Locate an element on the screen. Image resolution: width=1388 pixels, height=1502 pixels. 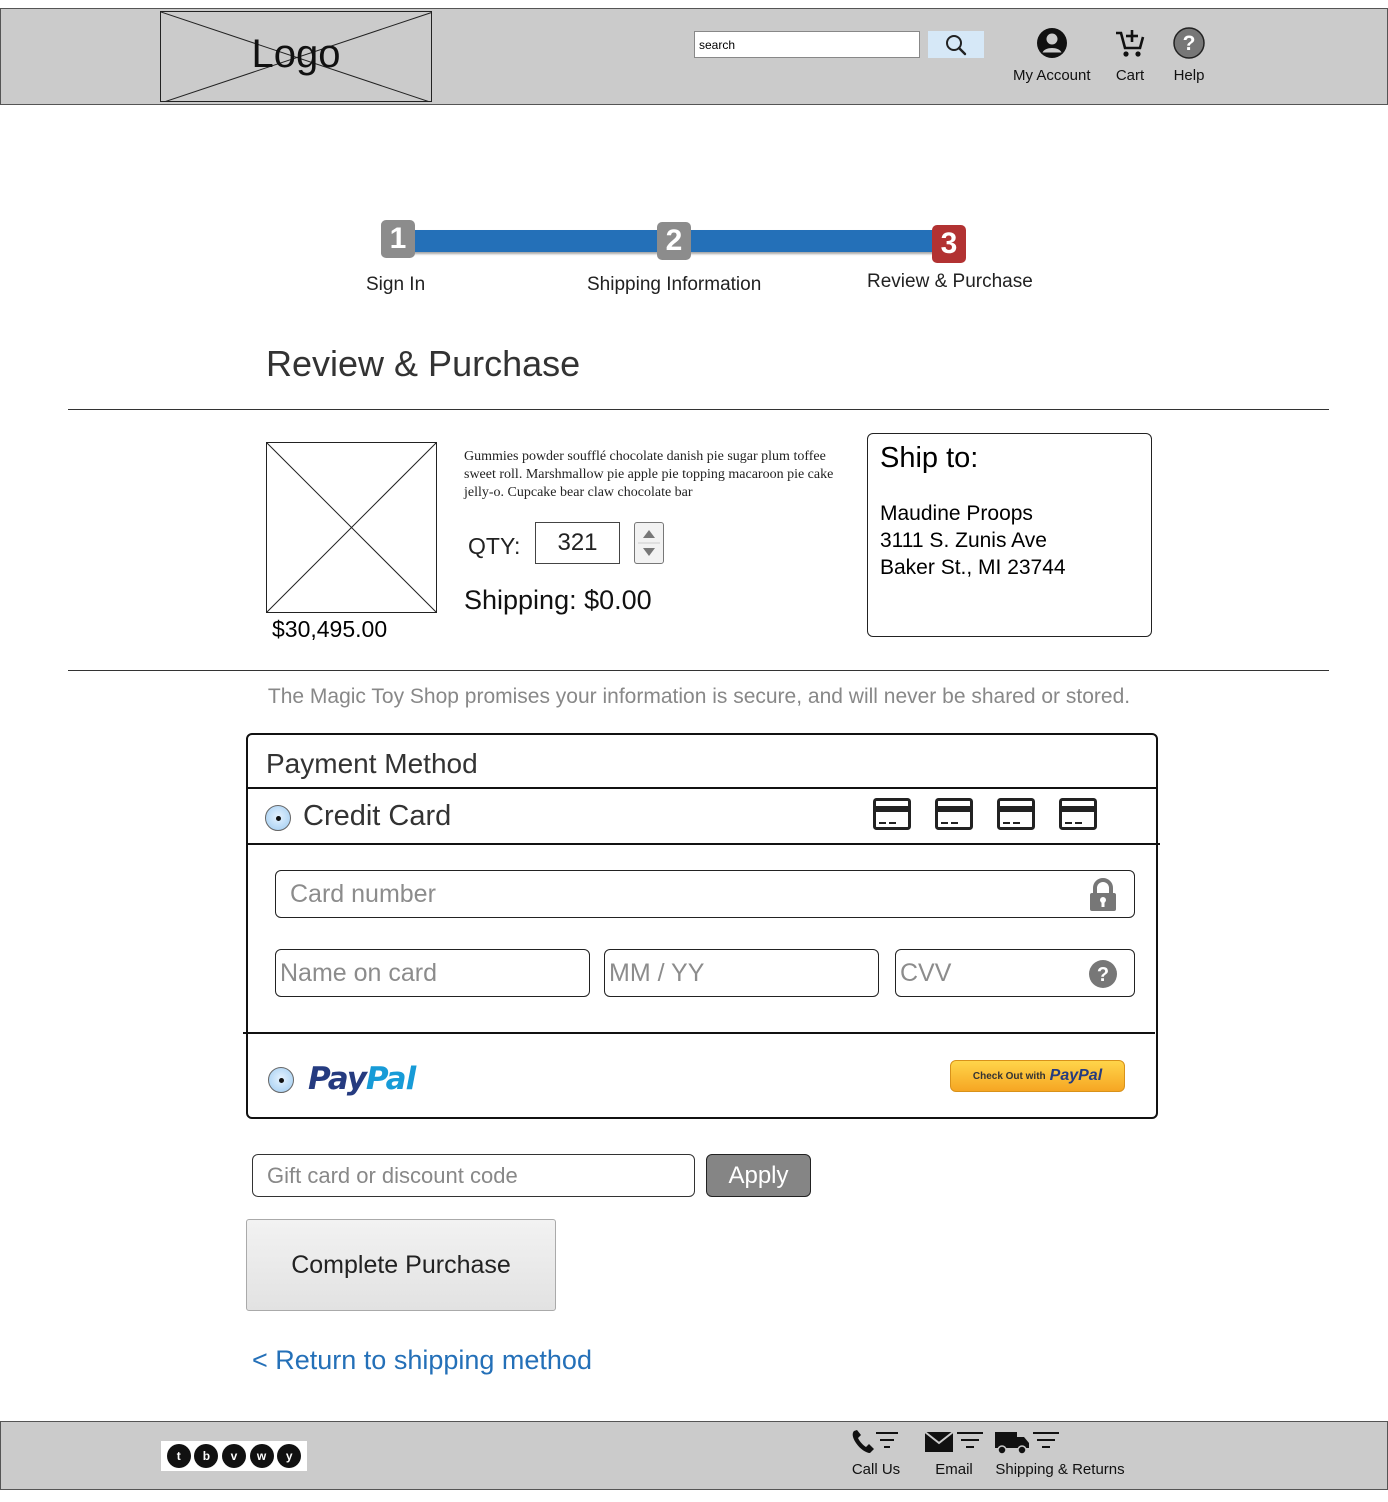
payment-method-title: Payment Method is located at coordinates (372, 763).